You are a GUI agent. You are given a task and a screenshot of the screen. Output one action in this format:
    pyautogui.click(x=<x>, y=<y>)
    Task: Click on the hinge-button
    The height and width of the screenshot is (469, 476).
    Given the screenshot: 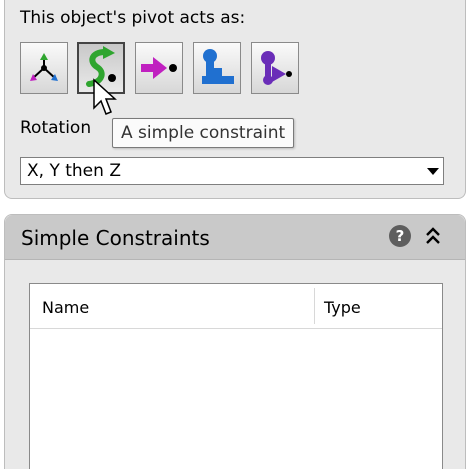 What is the action you would take?
    pyautogui.click(x=217, y=68)
    